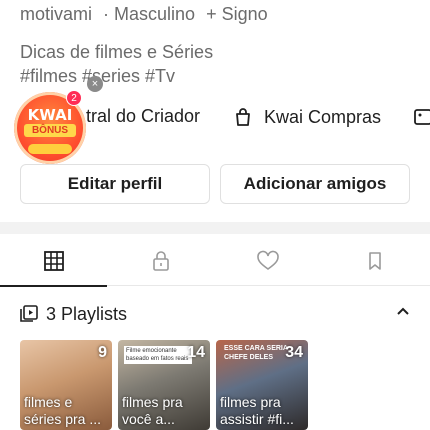 This screenshot has height=430, width=430. I want to click on profile-meta: motivami · Masculino + Signo, so click(147, 14).